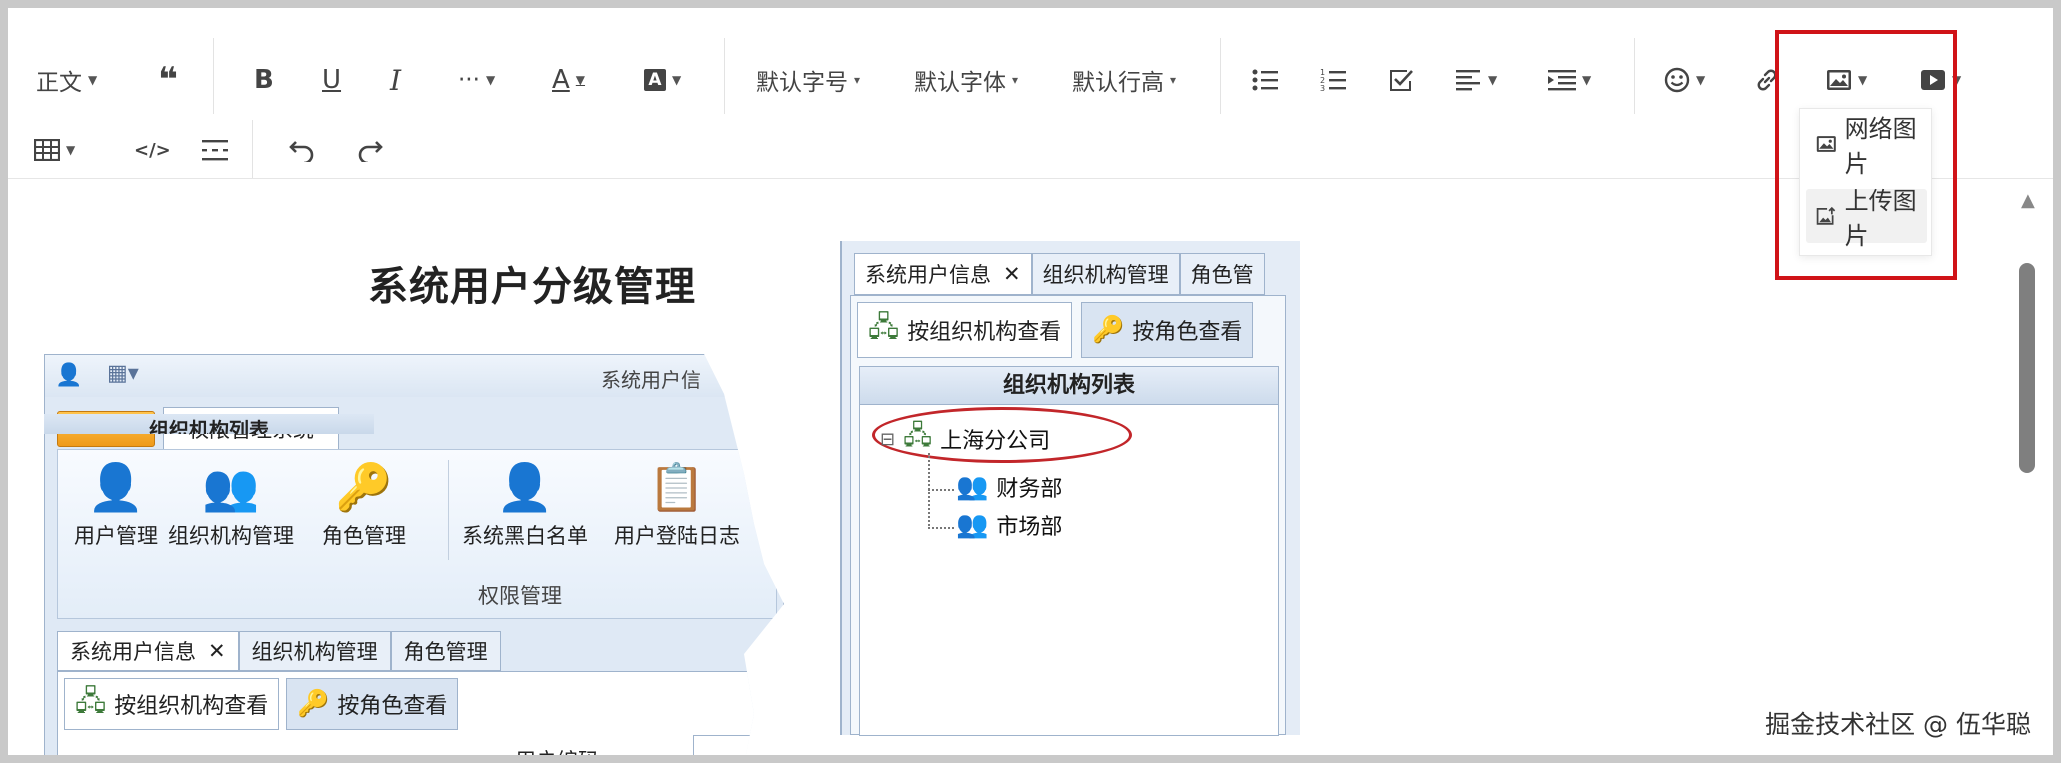  I want to click on ribbon-button-label: 系统黑白名单, so click(525, 536).